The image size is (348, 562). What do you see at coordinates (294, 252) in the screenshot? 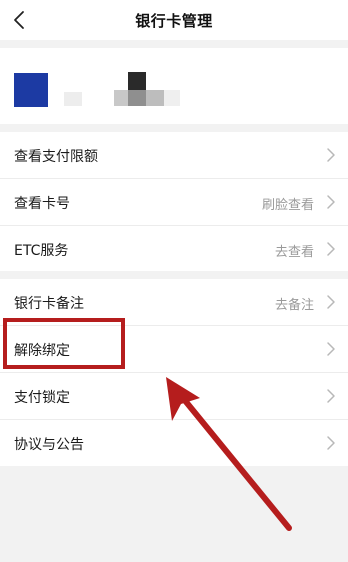
I see `row-value: 去查看` at bounding box center [294, 252].